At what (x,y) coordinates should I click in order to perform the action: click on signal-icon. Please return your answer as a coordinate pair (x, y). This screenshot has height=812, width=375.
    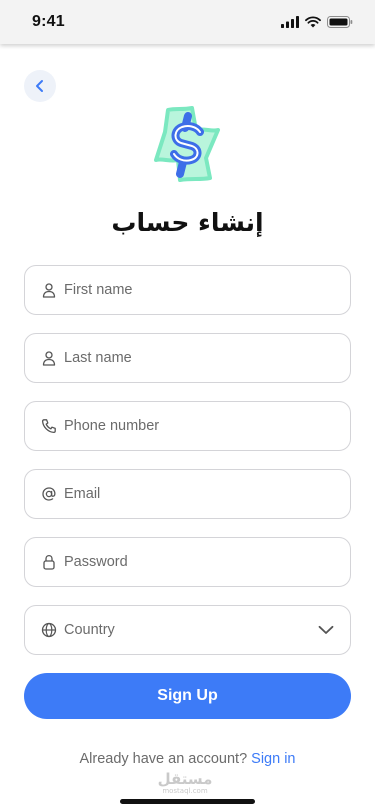
    Looking at the image, I should click on (290, 22).